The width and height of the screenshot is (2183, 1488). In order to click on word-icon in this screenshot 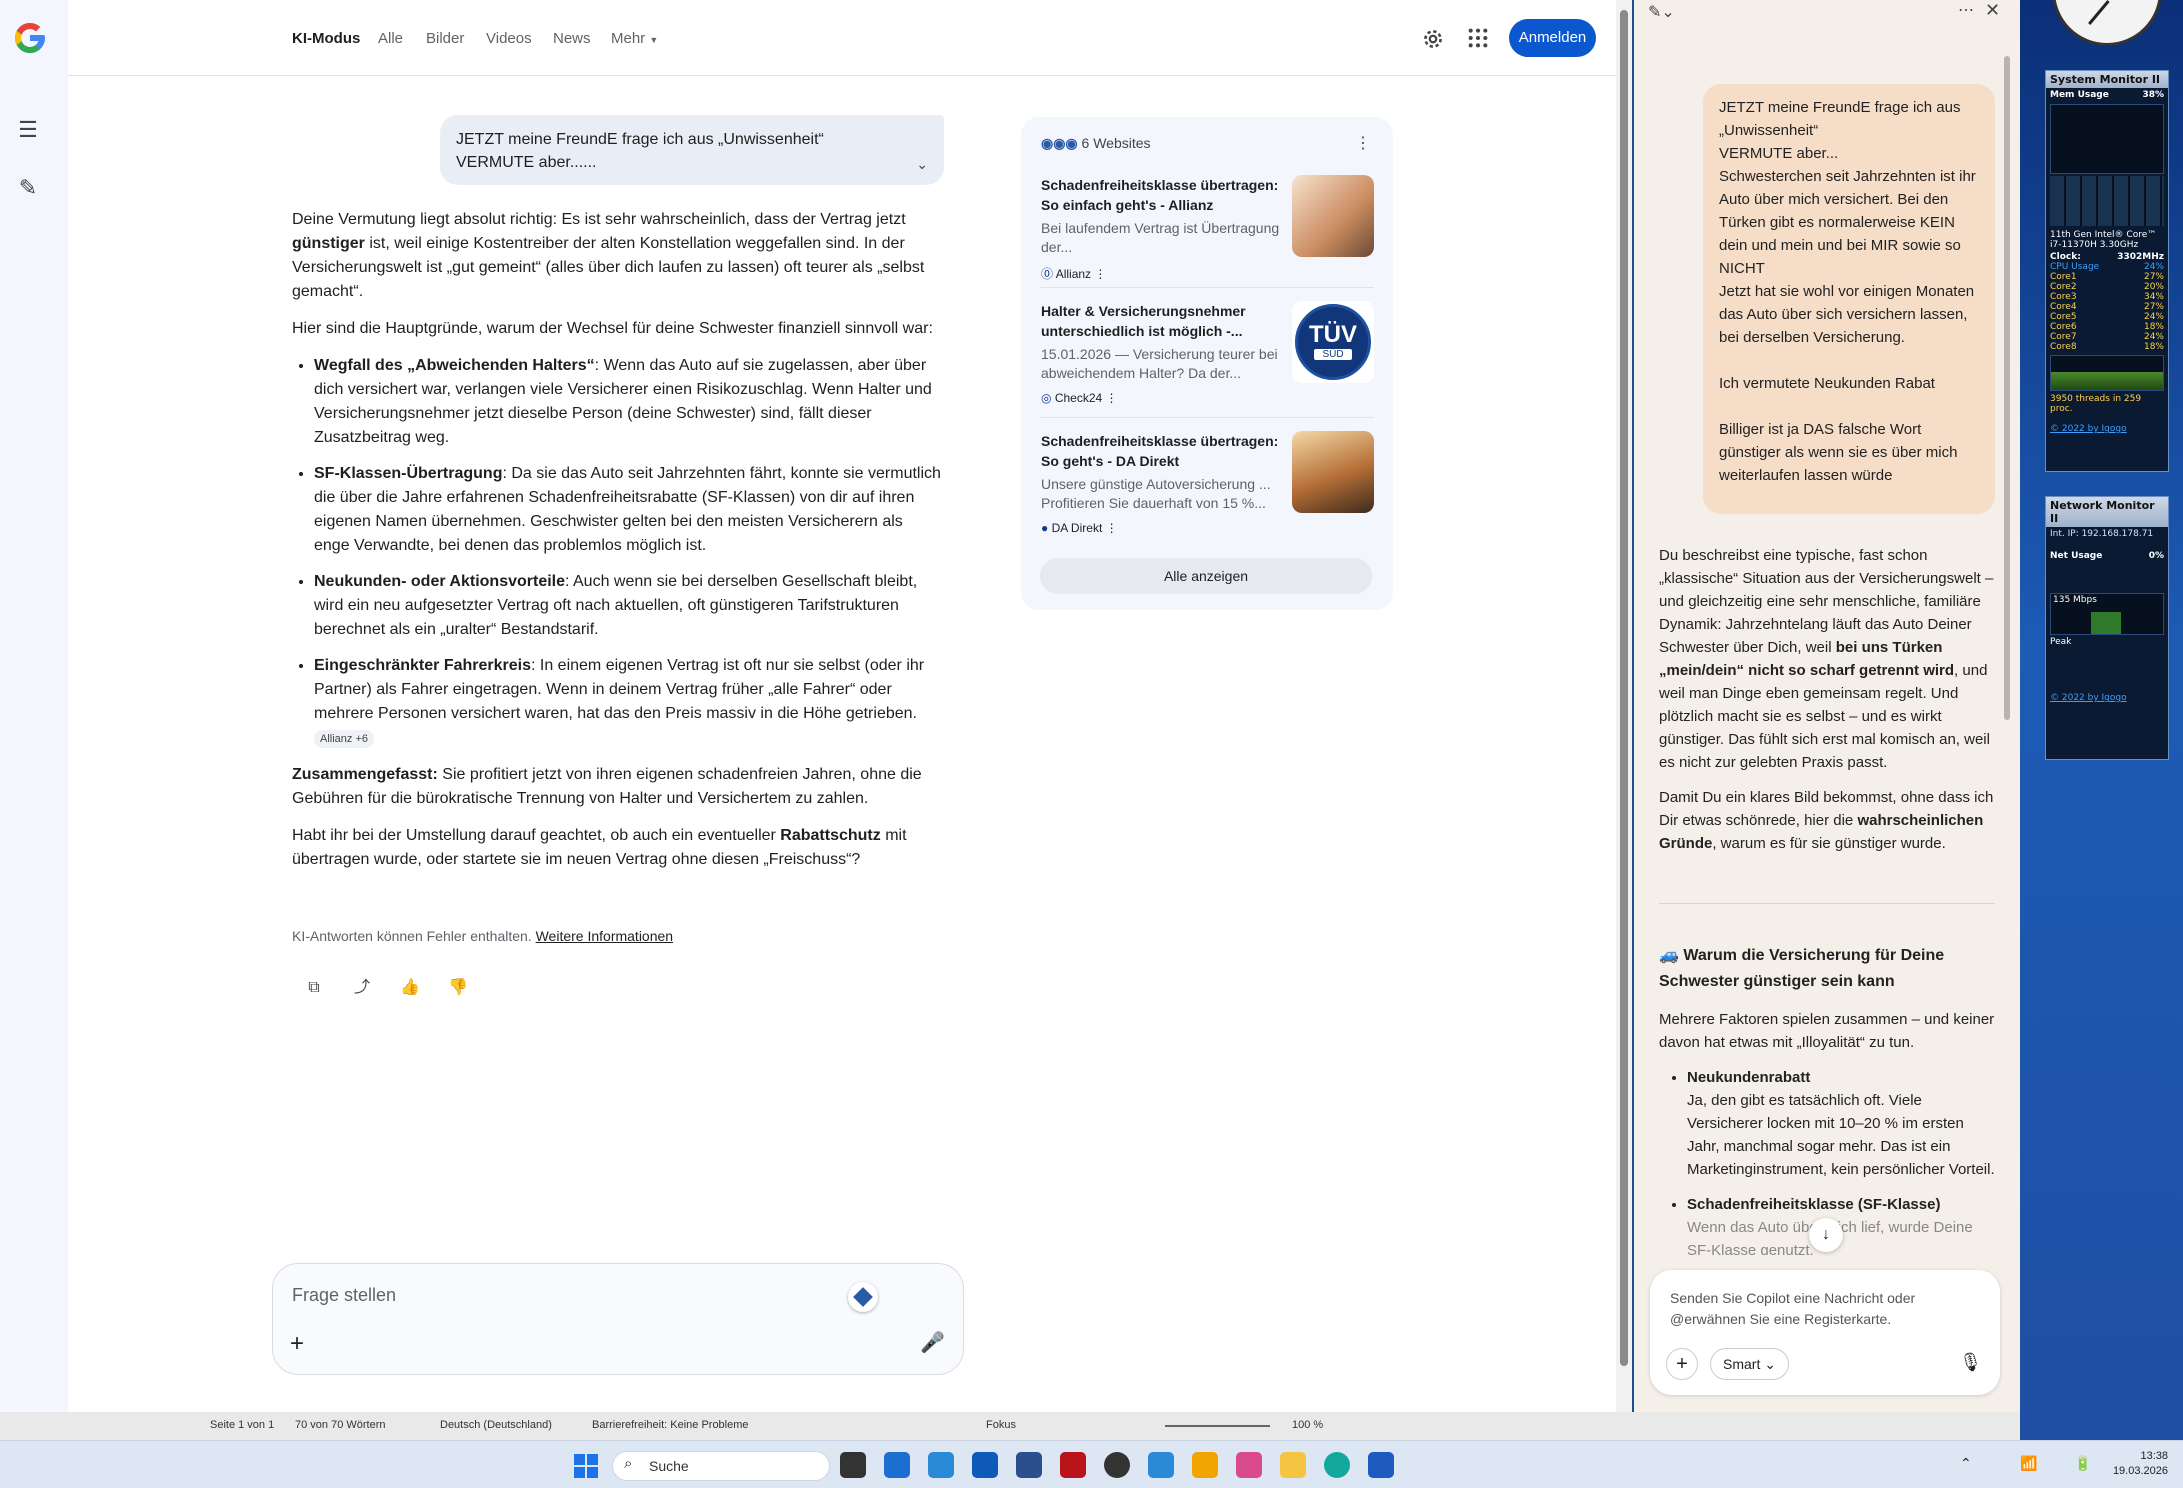, I will do `click(1381, 1465)`.